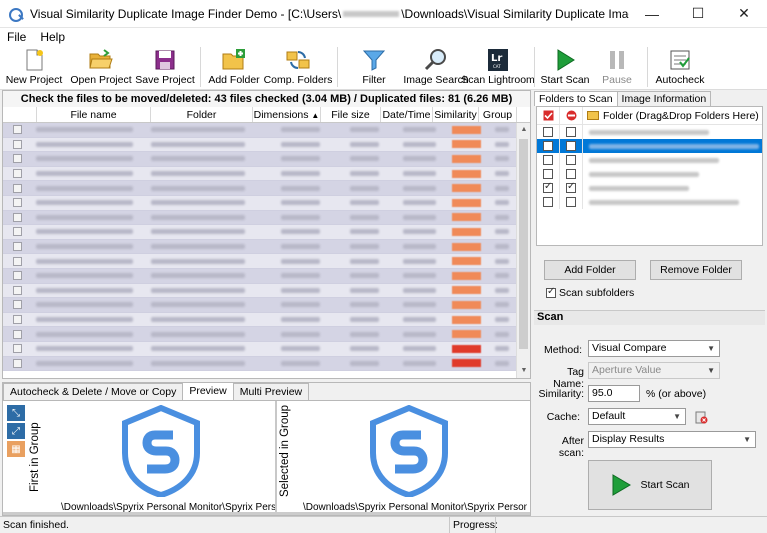 This screenshot has height=533, width=767. I want to click on tag-name-select: Aperture Value ▼, so click(654, 370).